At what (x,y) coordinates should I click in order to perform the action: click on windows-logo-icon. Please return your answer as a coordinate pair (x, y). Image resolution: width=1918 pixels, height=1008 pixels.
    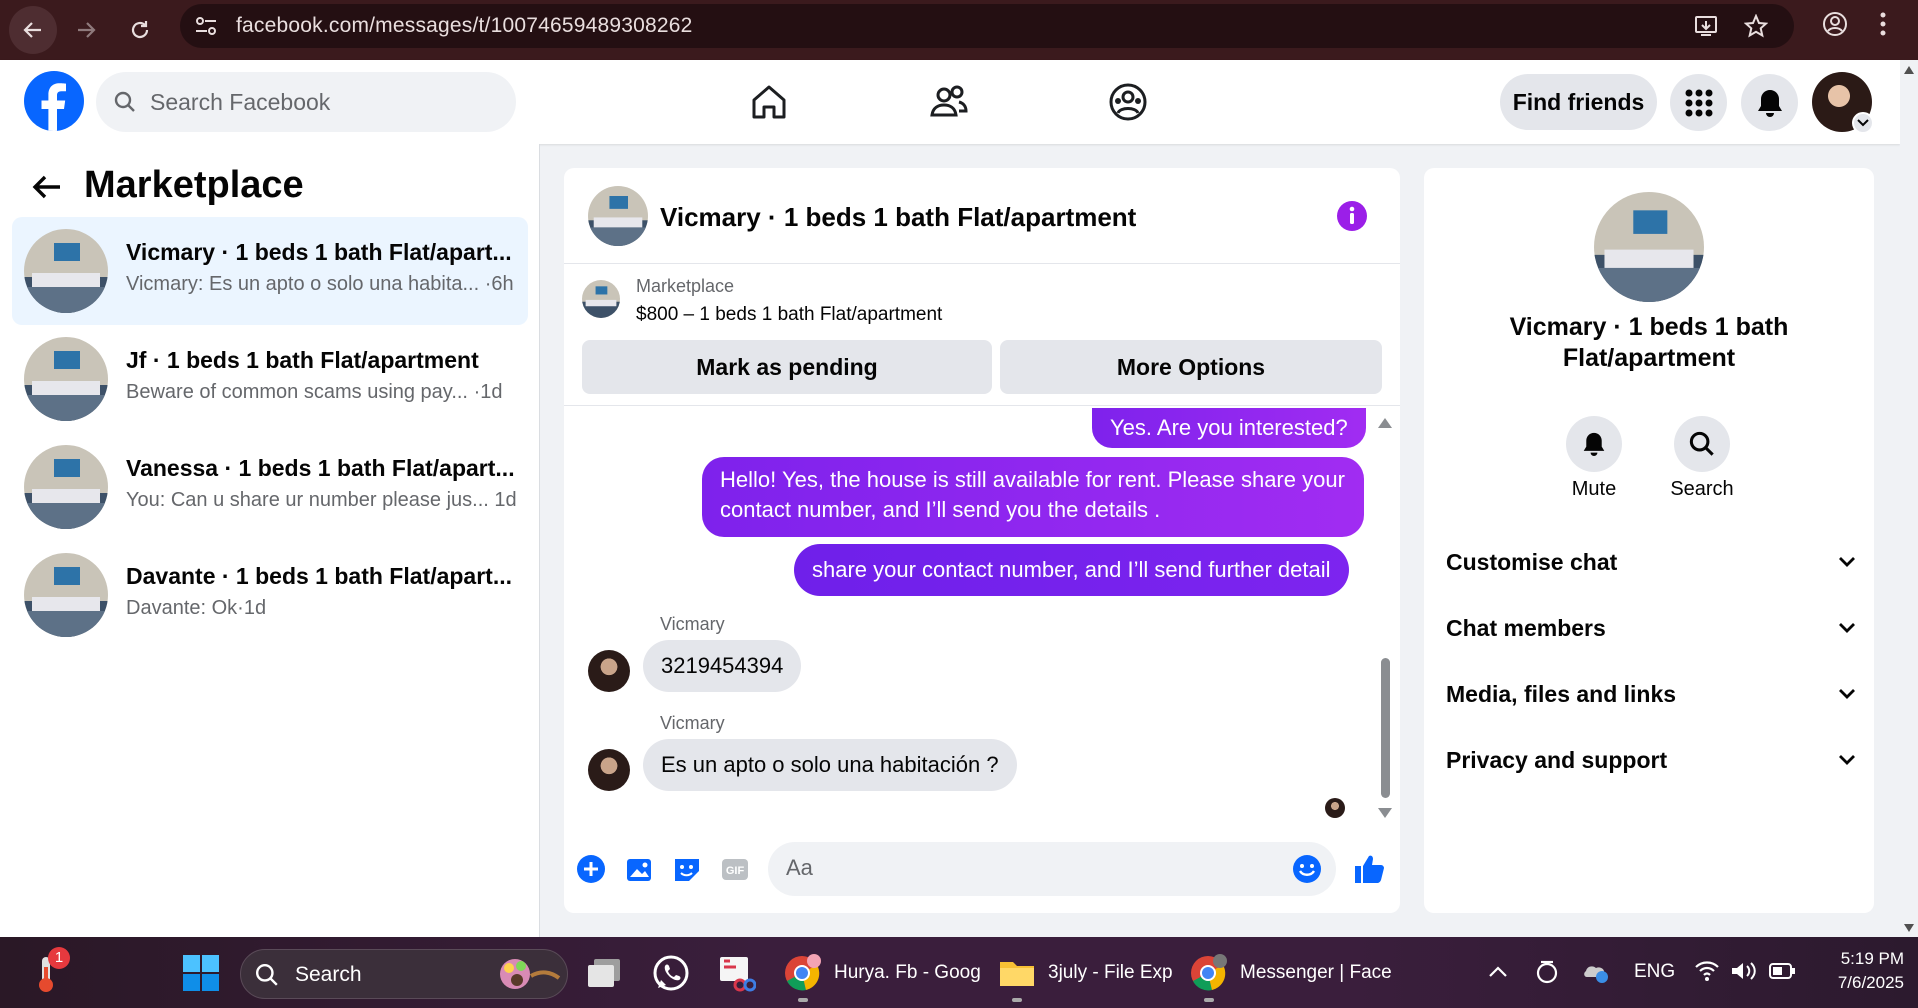
    Looking at the image, I should click on (201, 973).